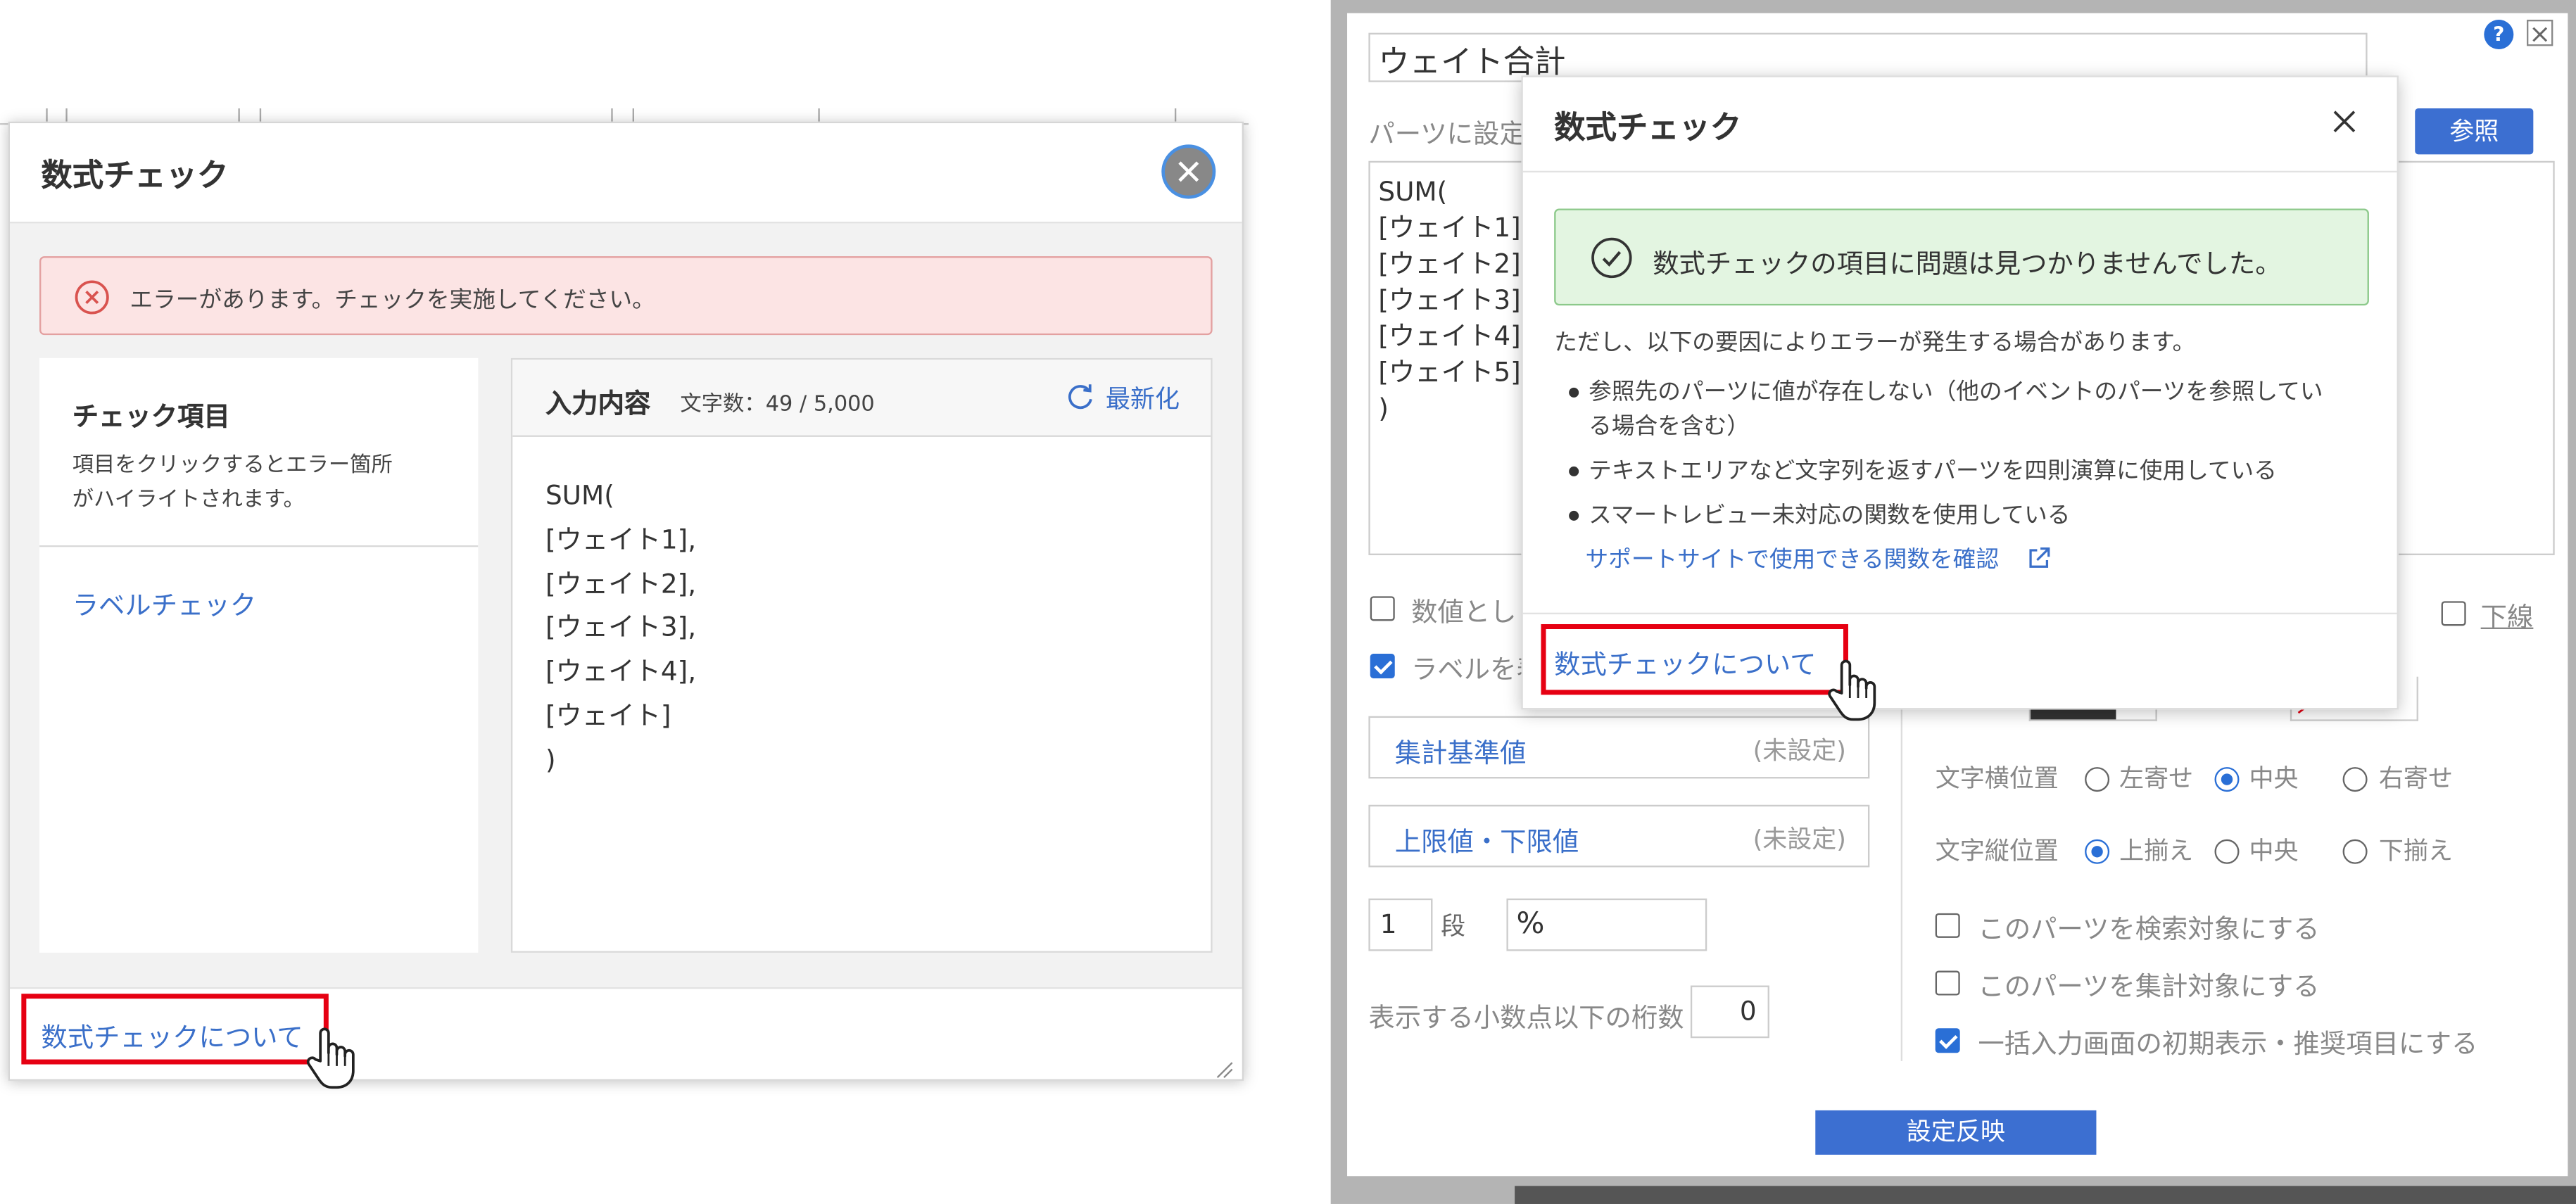  I want to click on success-alert: 数式チェックの項目に問題は見つかりませんでした。, so click(1961, 257).